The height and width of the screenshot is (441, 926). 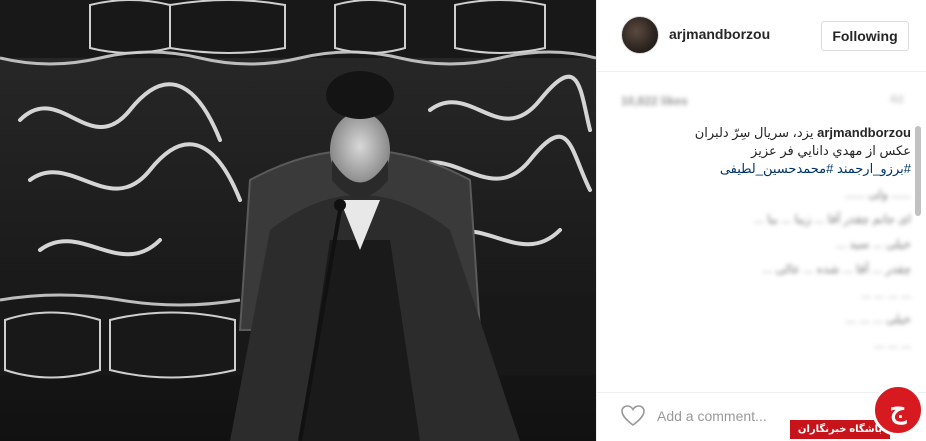 I want to click on username-link: arjmandborzou, so click(x=719, y=34).